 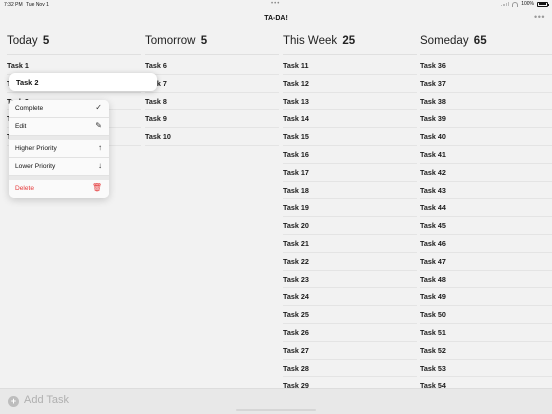 I want to click on task-row: Task 28, so click(x=350, y=369).